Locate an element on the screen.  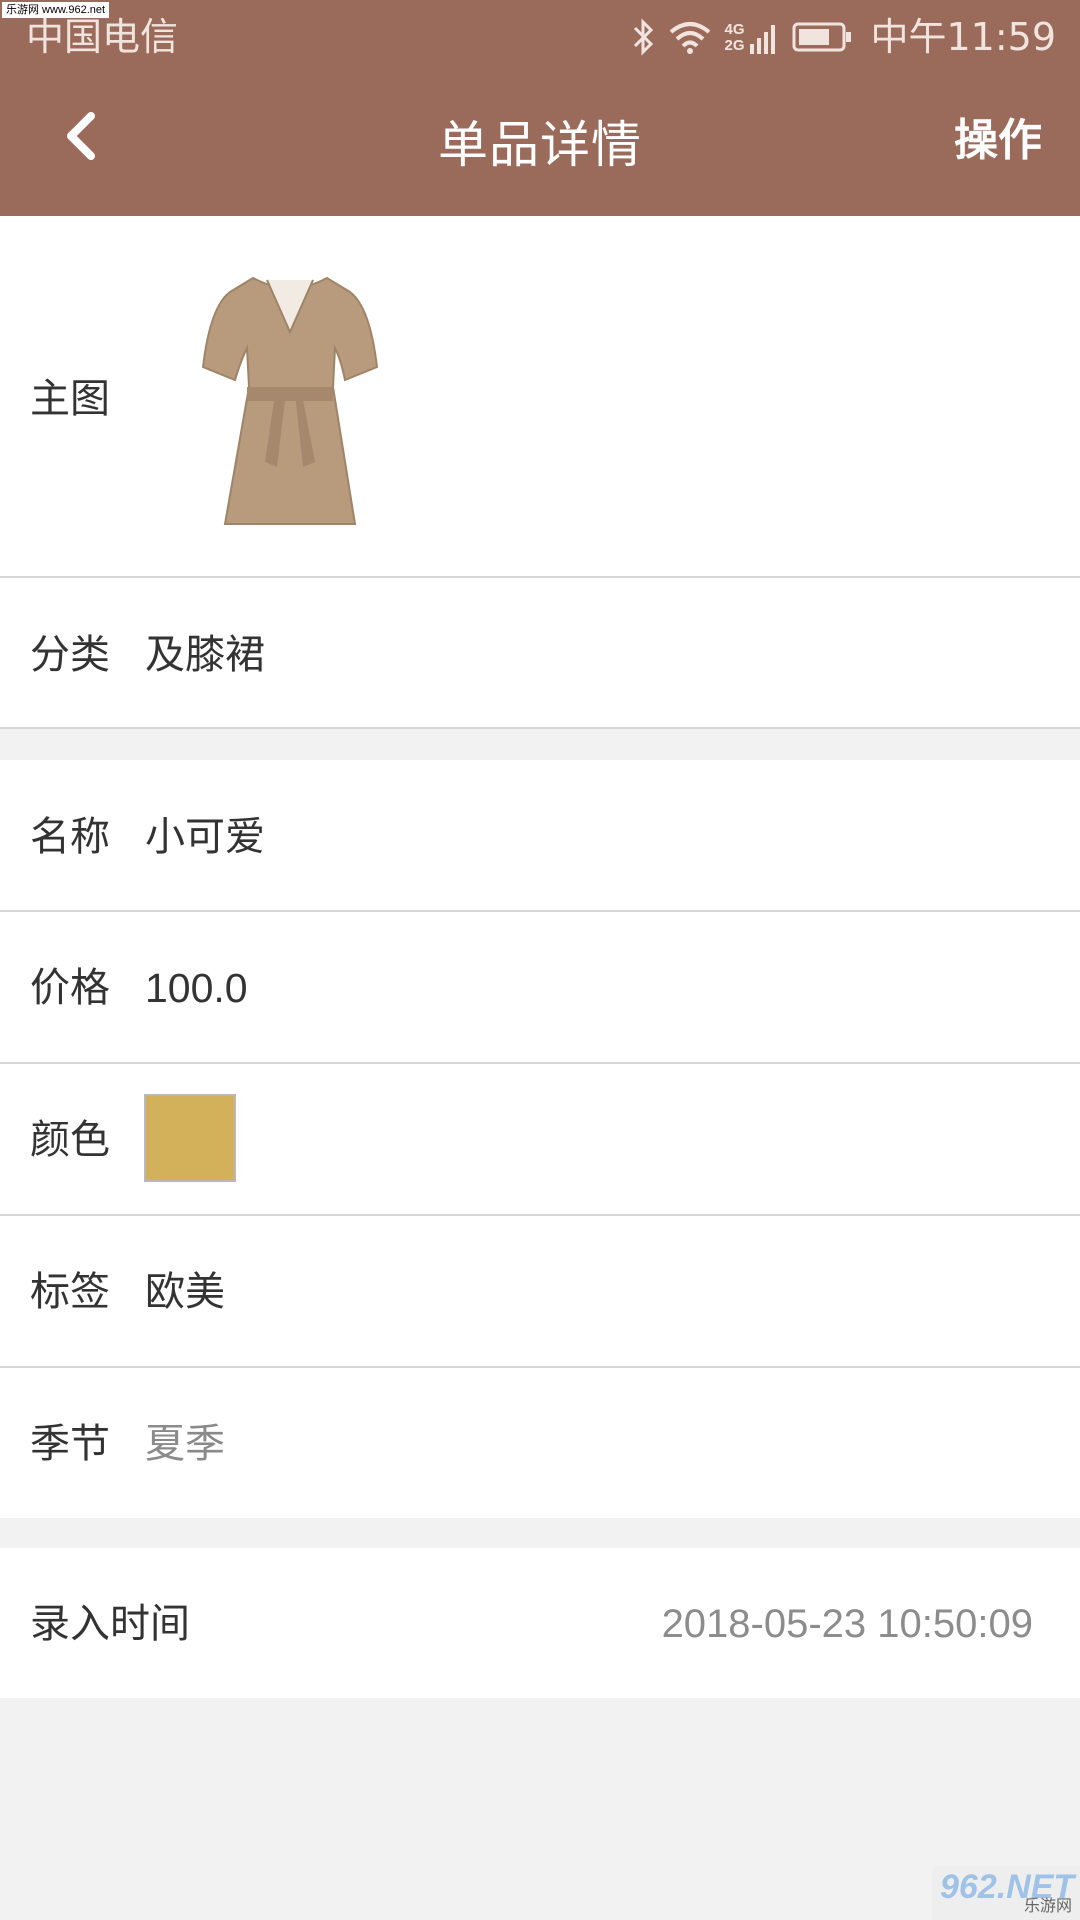
watermark-logo: 962.NET 乐游网 is located at coordinates (1006, 1893).